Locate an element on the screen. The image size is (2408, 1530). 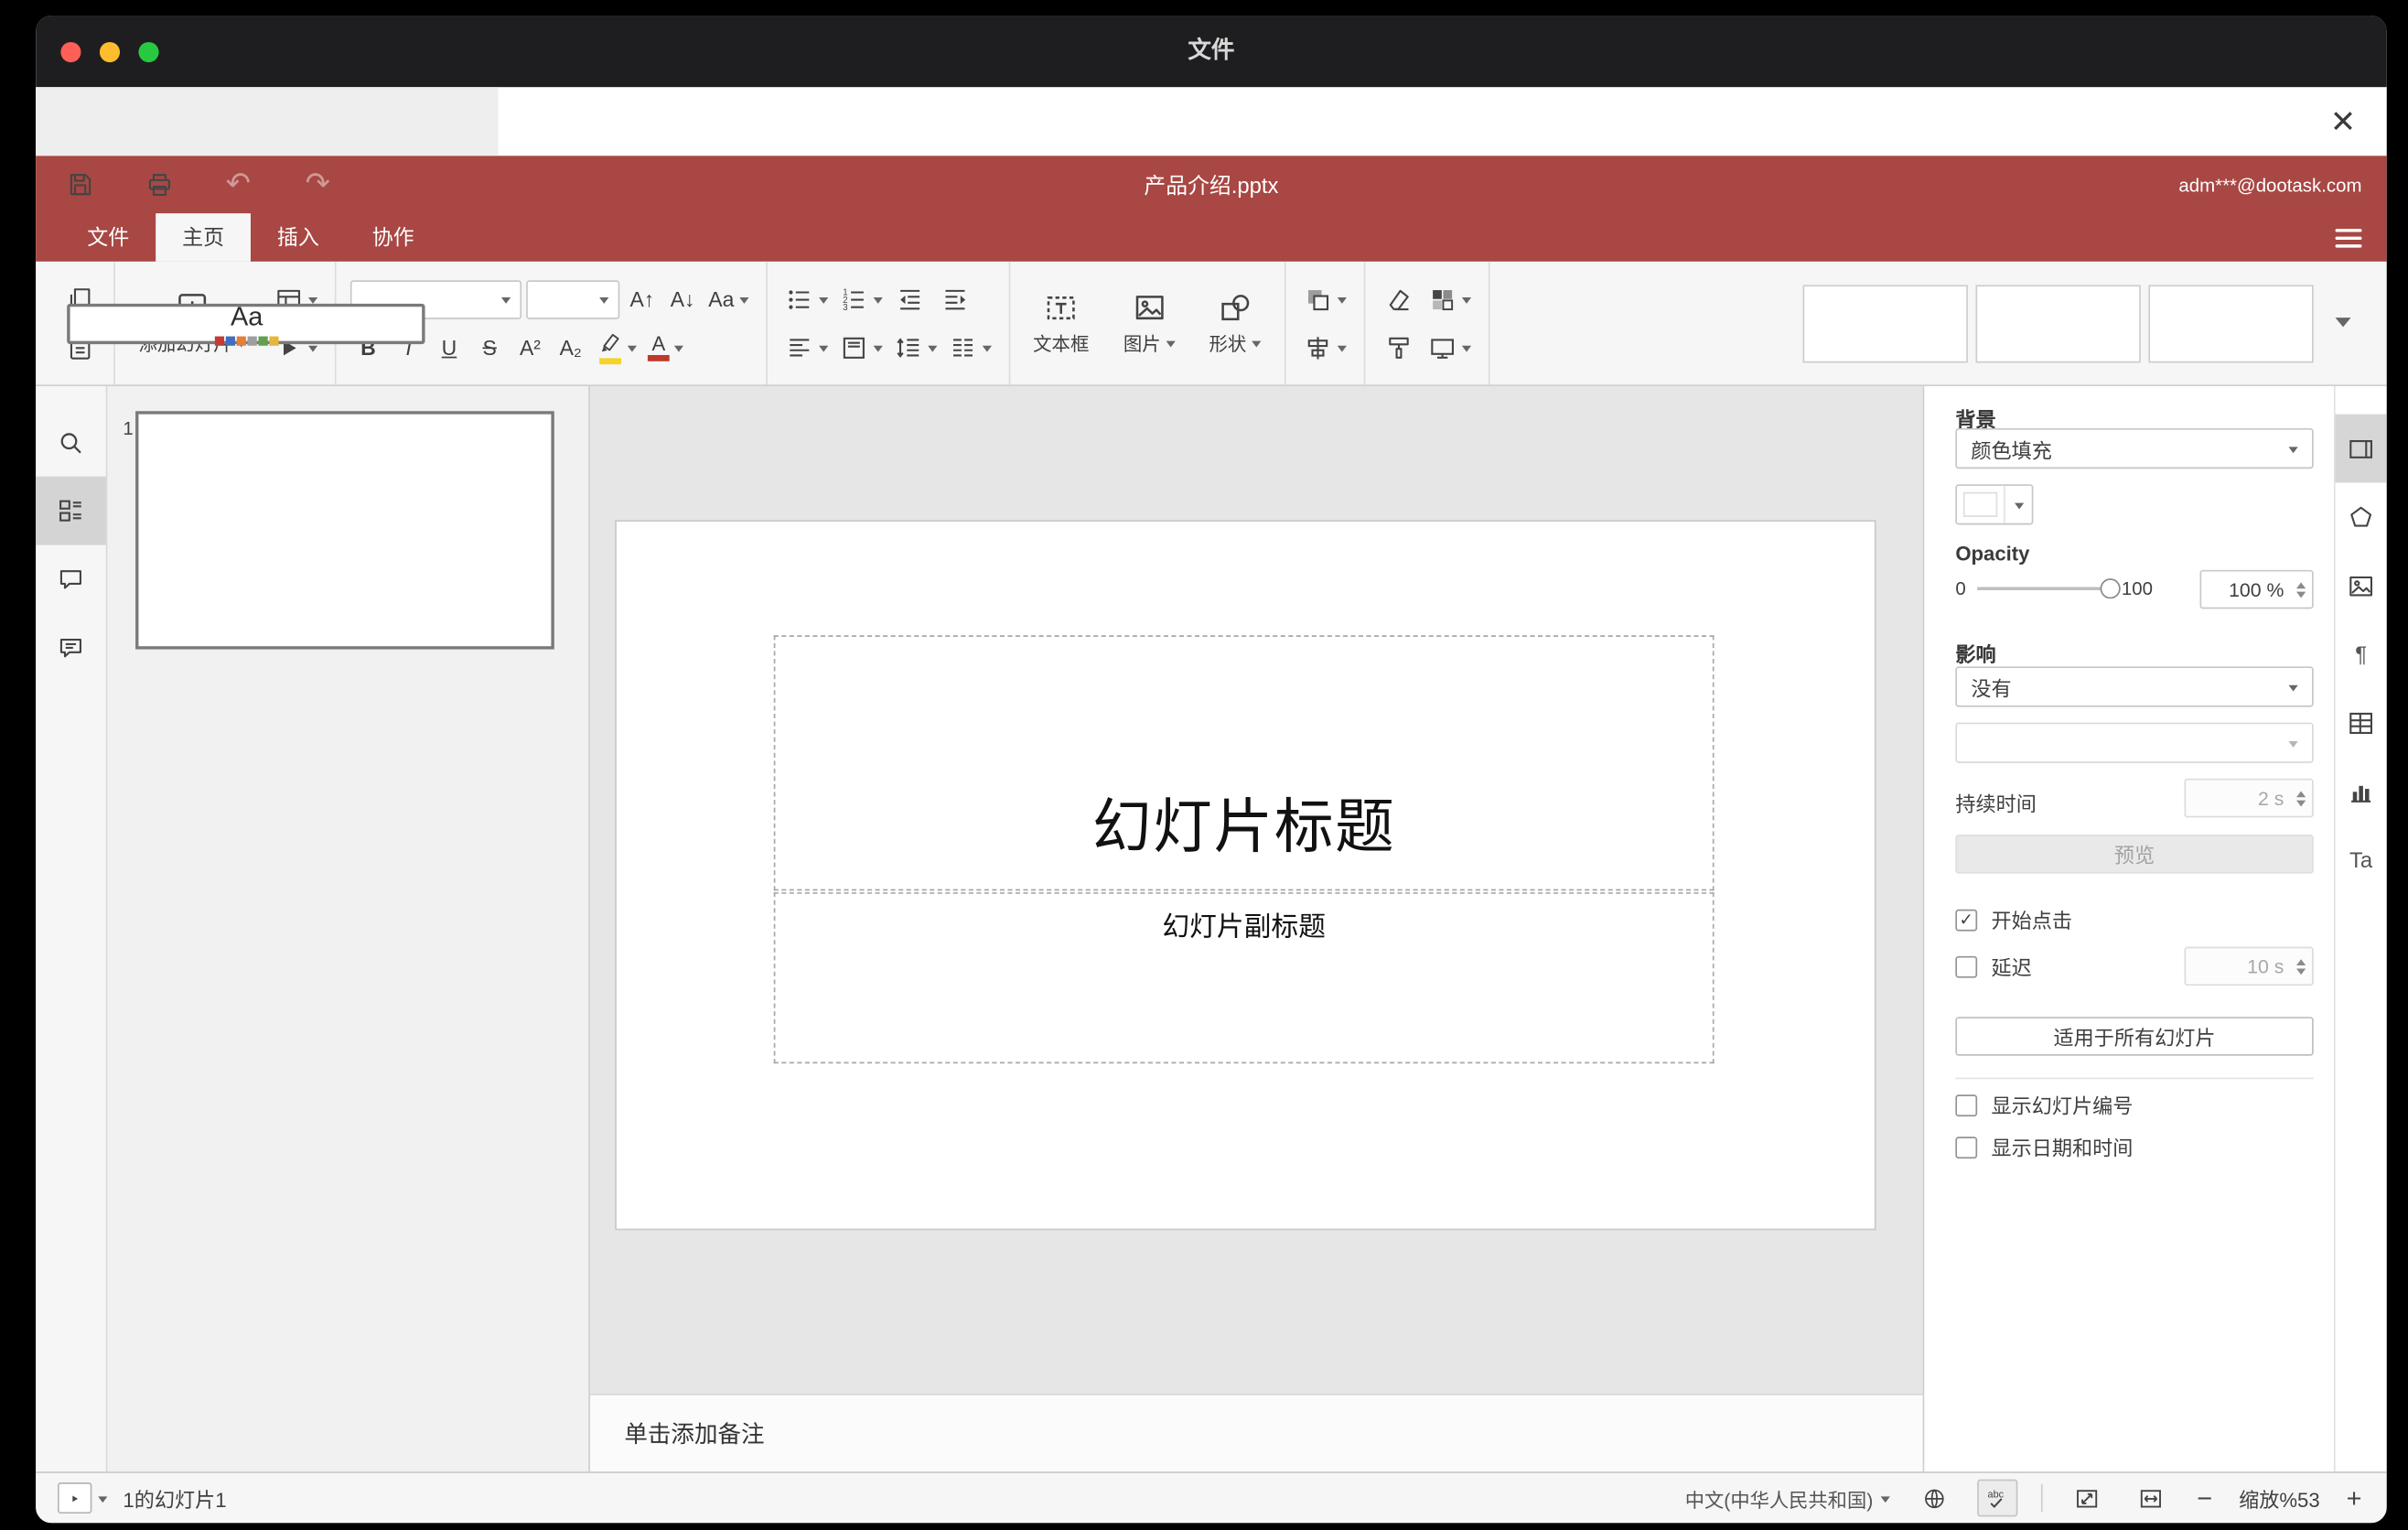
zoom-in-button: + is located at coordinates (2354, 1498).